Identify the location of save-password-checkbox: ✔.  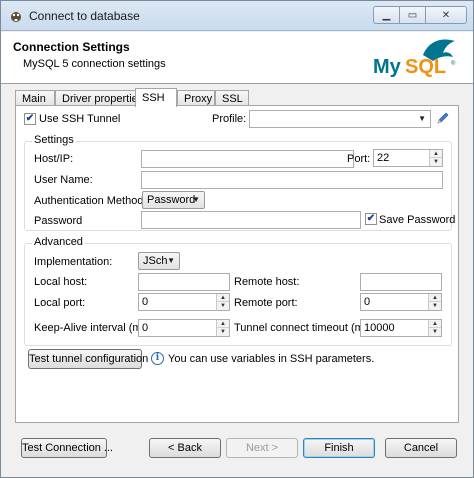
(371, 219).